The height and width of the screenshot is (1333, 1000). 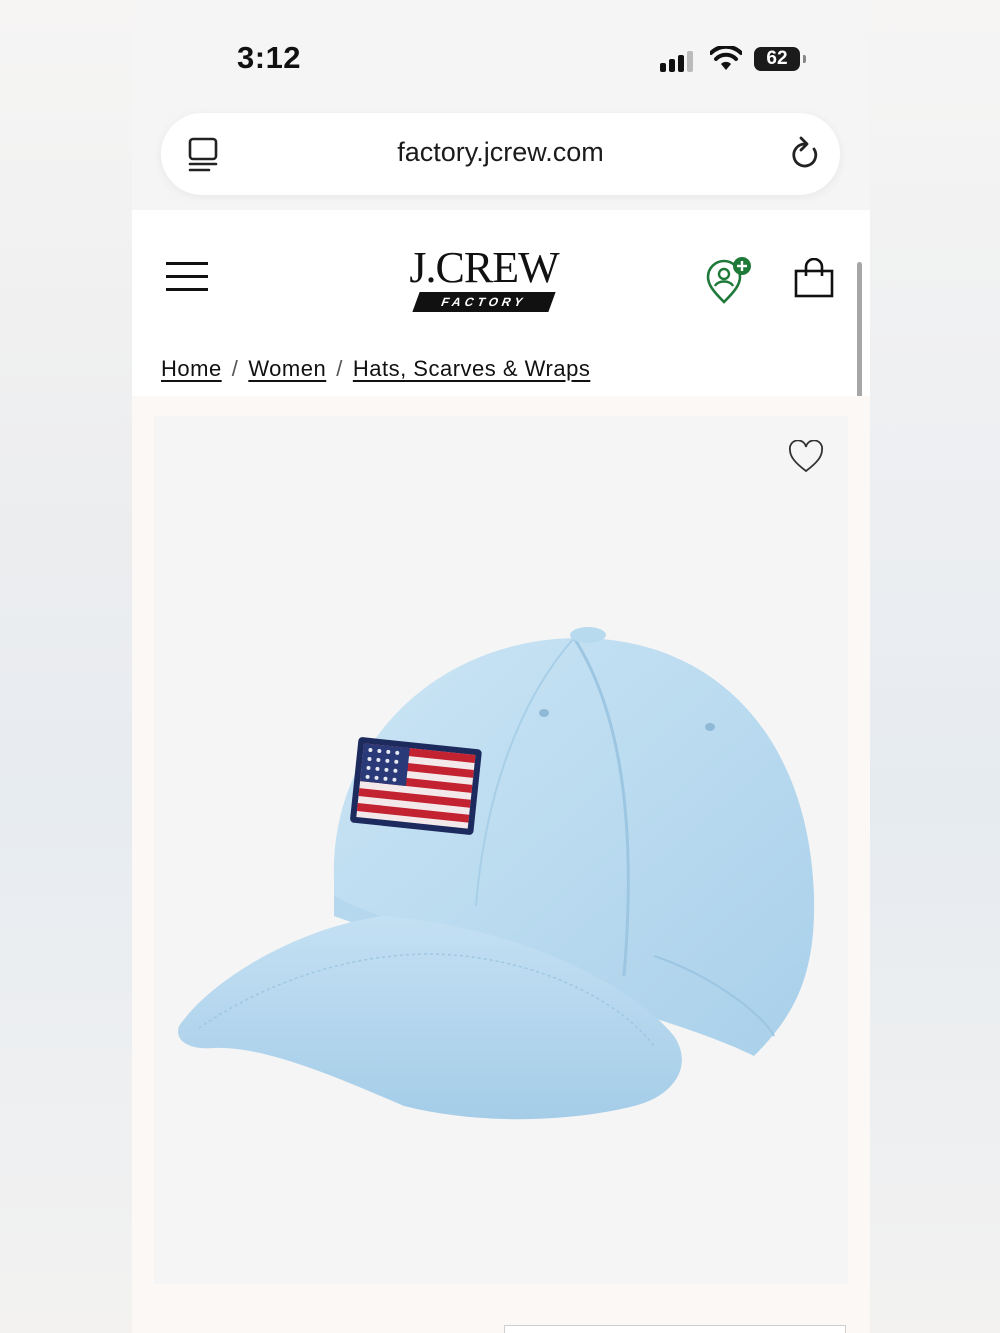 I want to click on breadcrumb-hats-scarves-wraps: Hats, Scarves & Wraps, so click(x=472, y=368).